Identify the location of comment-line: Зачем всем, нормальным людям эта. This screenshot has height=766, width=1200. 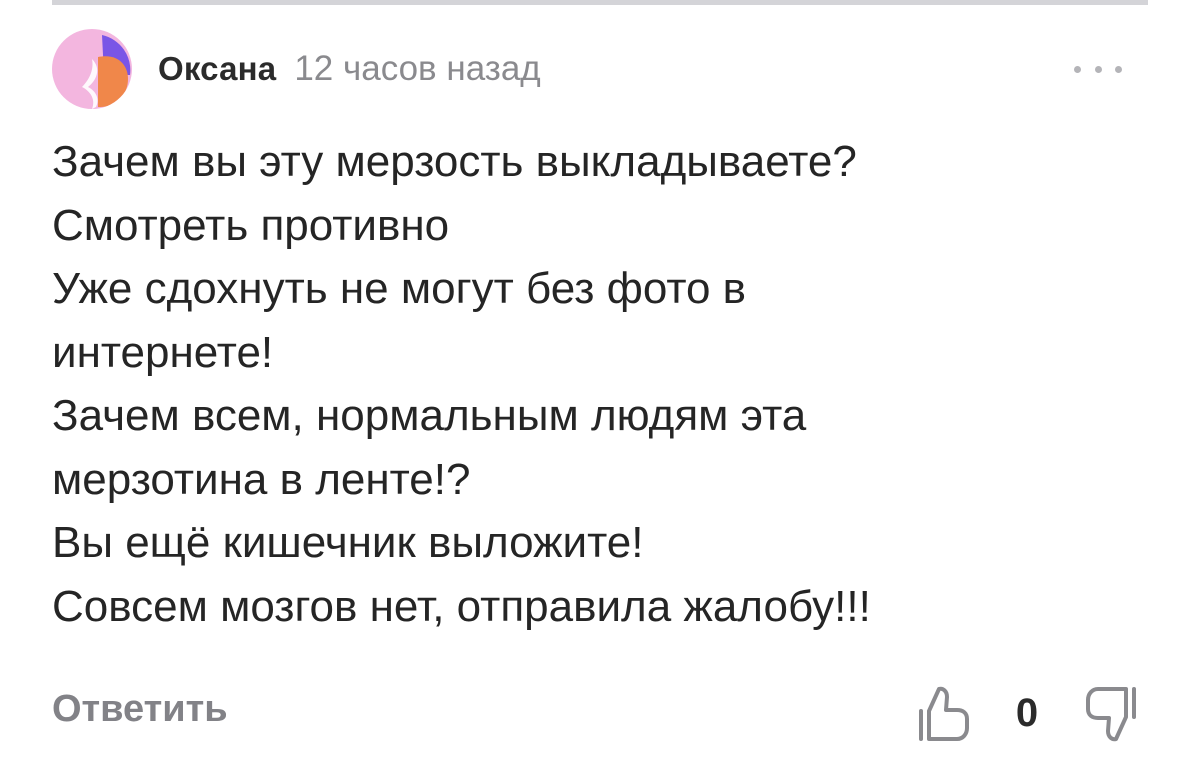
(429, 415).